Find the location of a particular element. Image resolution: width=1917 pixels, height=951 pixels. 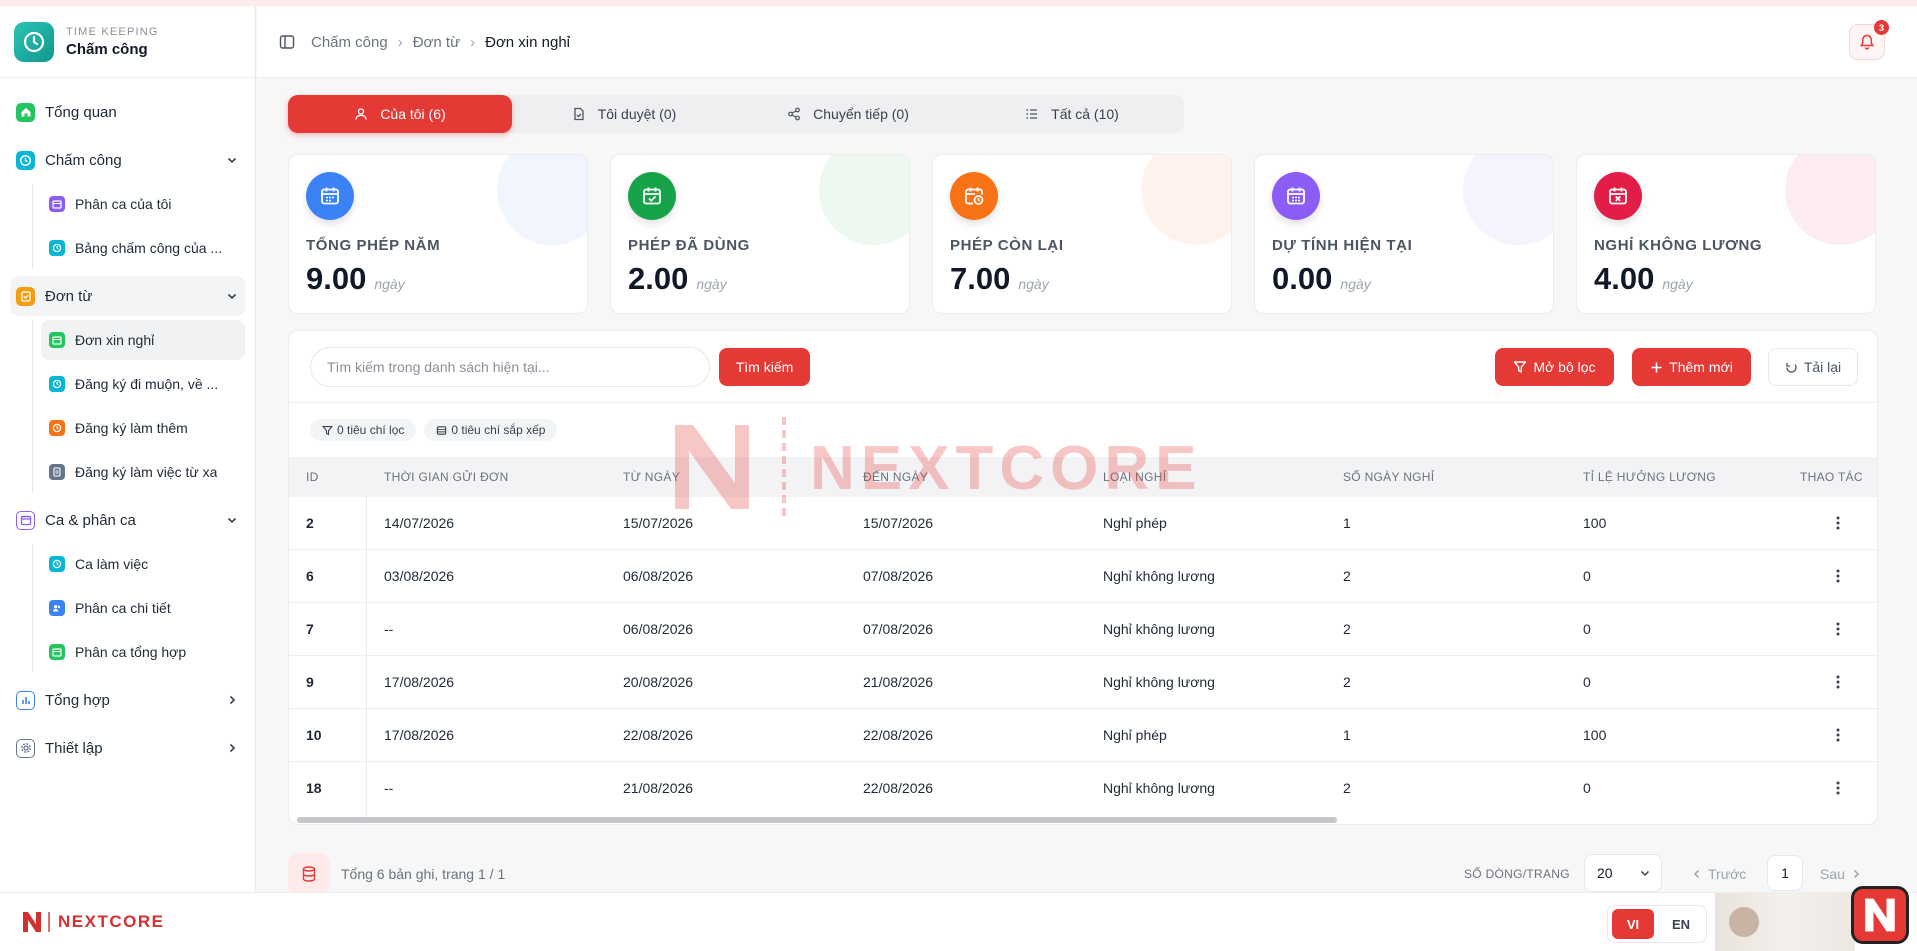

sidebar-group-requests: Đơn từ is located at coordinates (127, 296).